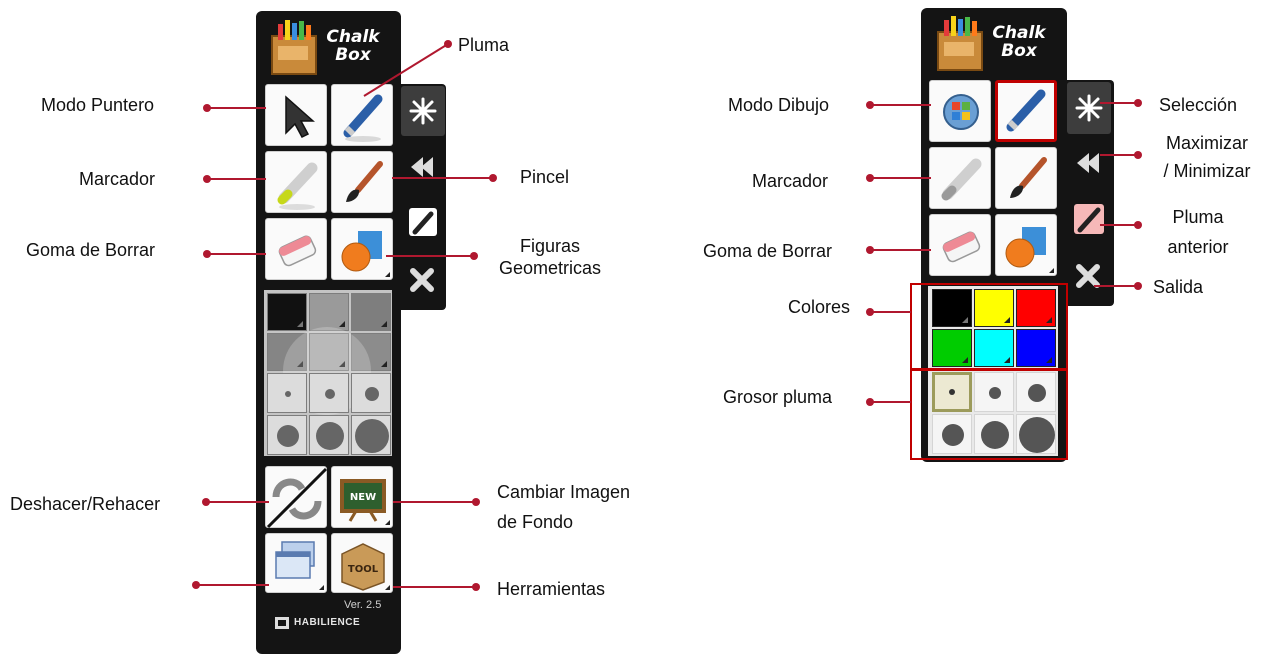 This screenshot has width=1281, height=654. Describe the element at coordinates (1207, 171) in the screenshot. I see `label-maximize-line2: / Minimizar` at that location.